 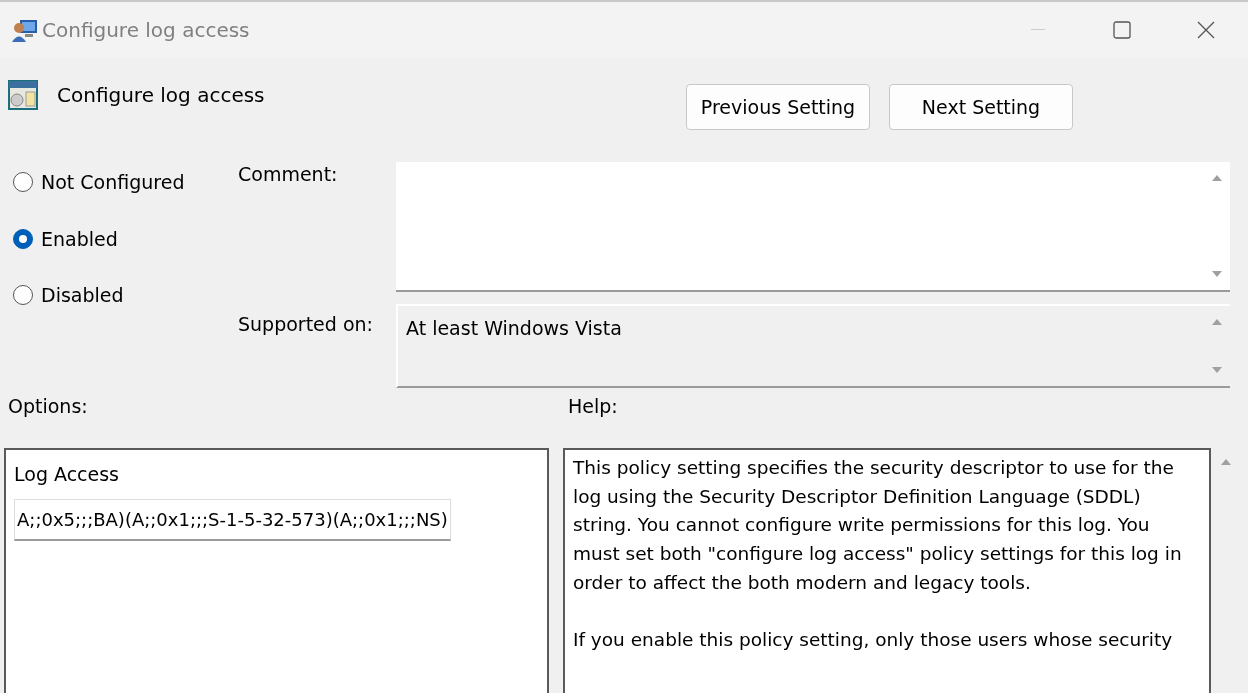 I want to click on maximize-icon, so click(x=1122, y=30).